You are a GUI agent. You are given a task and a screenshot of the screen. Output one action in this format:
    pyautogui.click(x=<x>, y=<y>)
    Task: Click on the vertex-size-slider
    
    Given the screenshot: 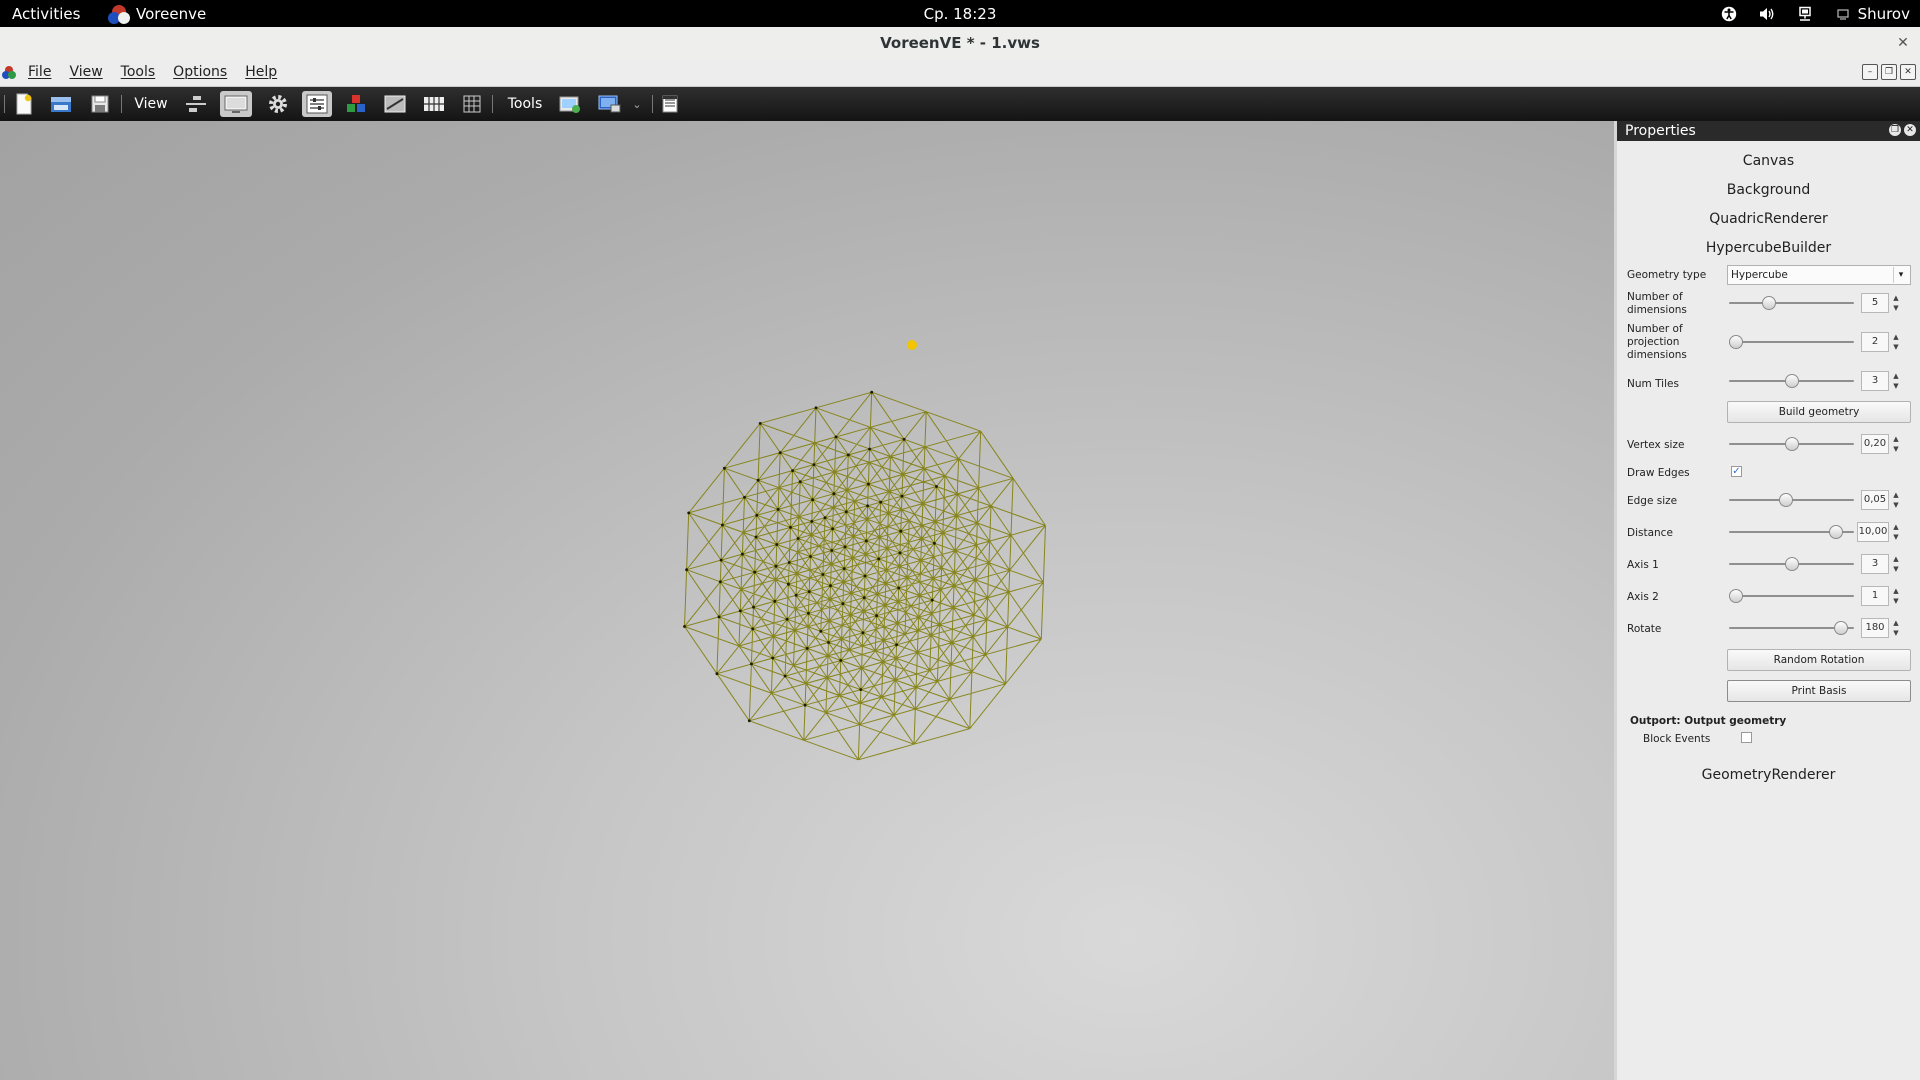 What is the action you would take?
    pyautogui.click(x=1791, y=444)
    